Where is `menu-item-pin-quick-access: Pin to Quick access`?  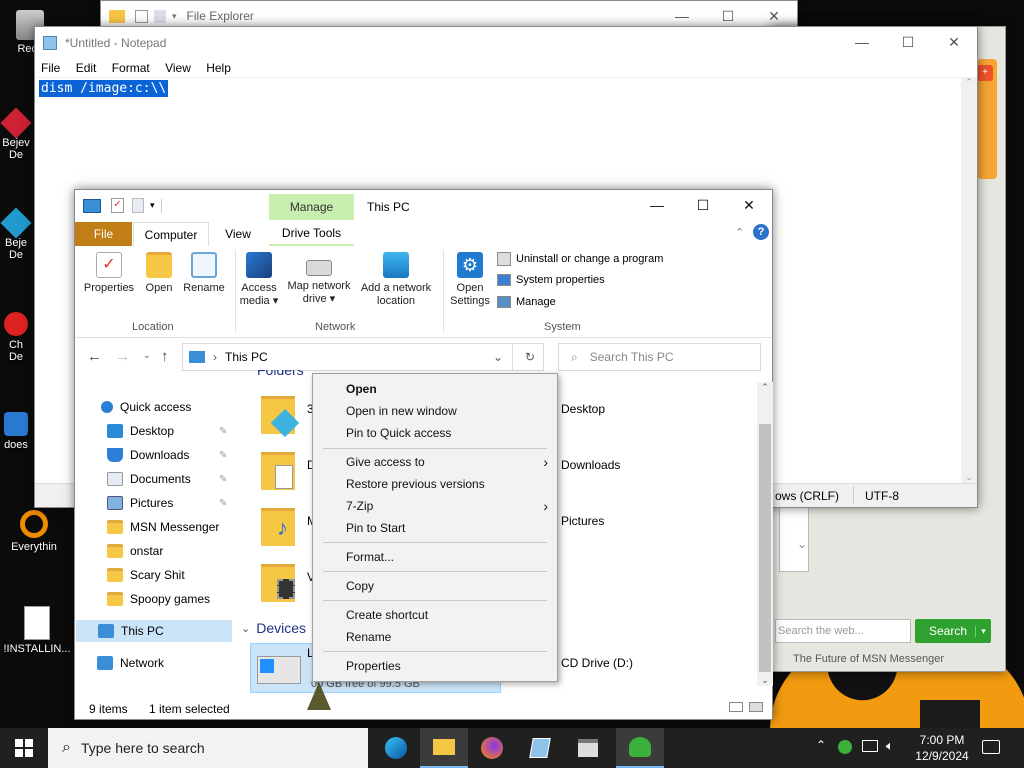 menu-item-pin-quick-access: Pin to Quick access is located at coordinates (398, 433).